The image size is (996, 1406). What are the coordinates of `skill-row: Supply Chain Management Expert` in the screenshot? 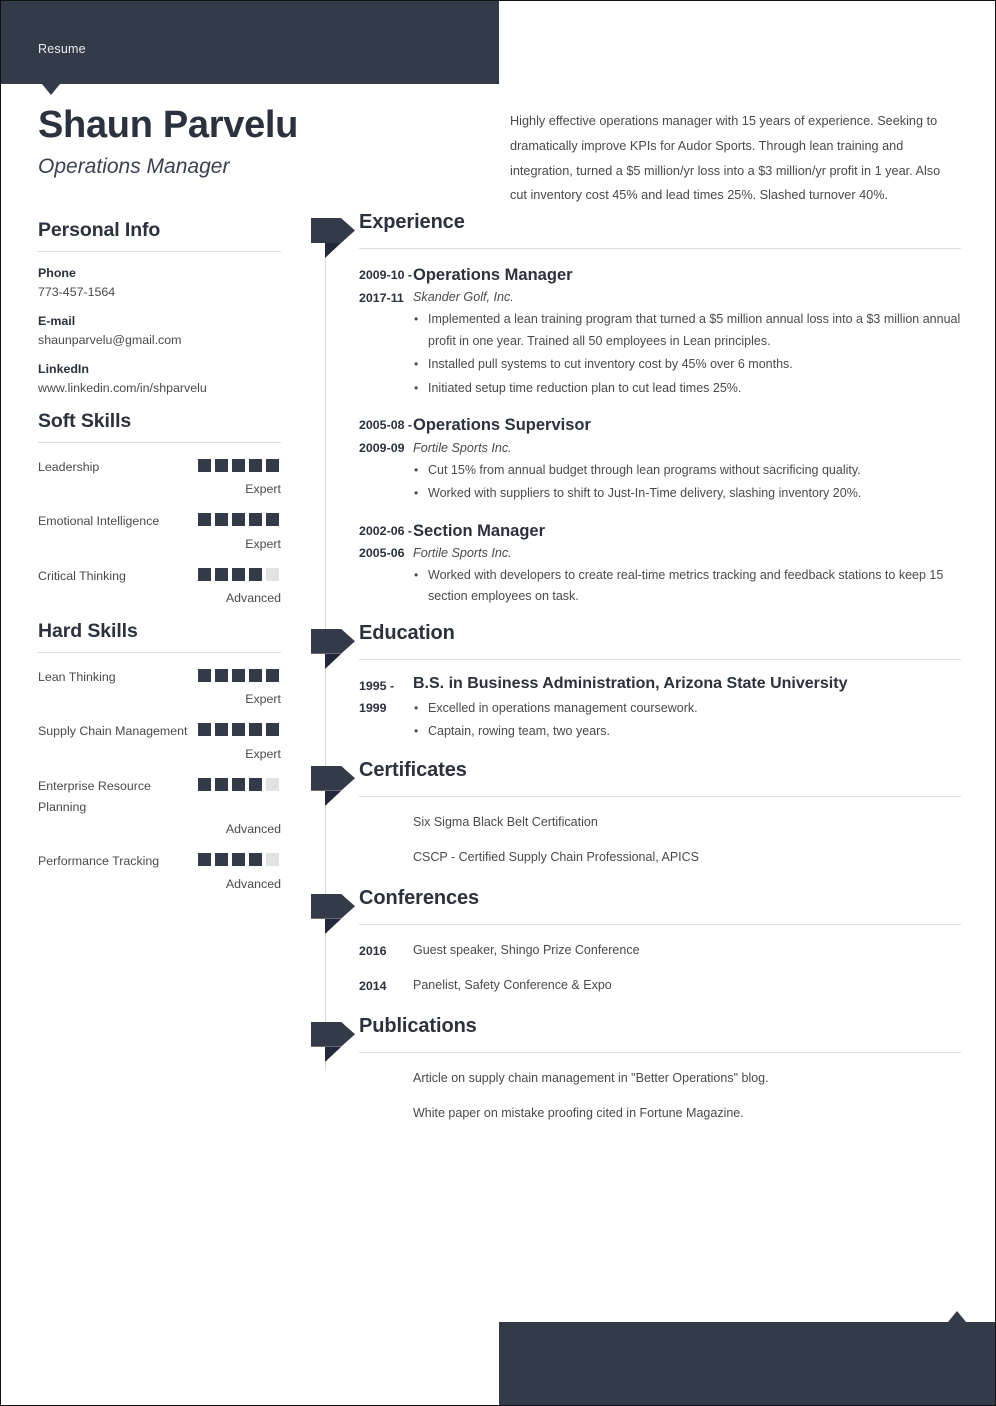 It's located at (159, 741).